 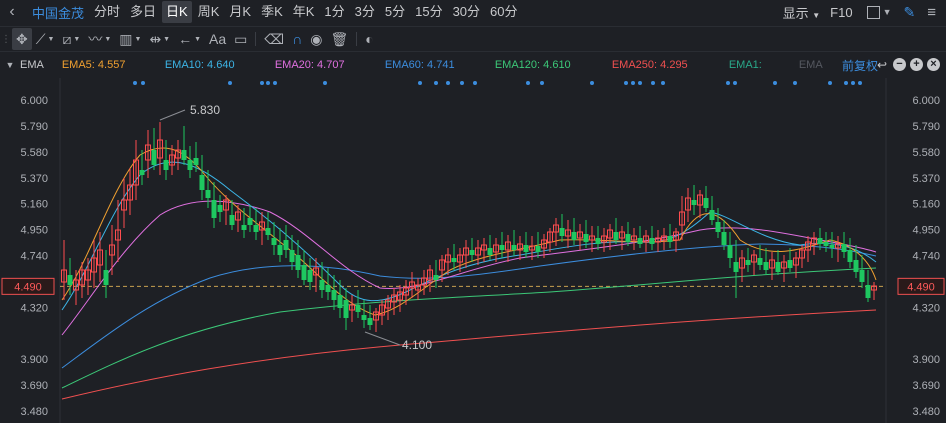 What do you see at coordinates (99, 39) in the screenshot?
I see `wave-tool-icon: 〰 ▼` at bounding box center [99, 39].